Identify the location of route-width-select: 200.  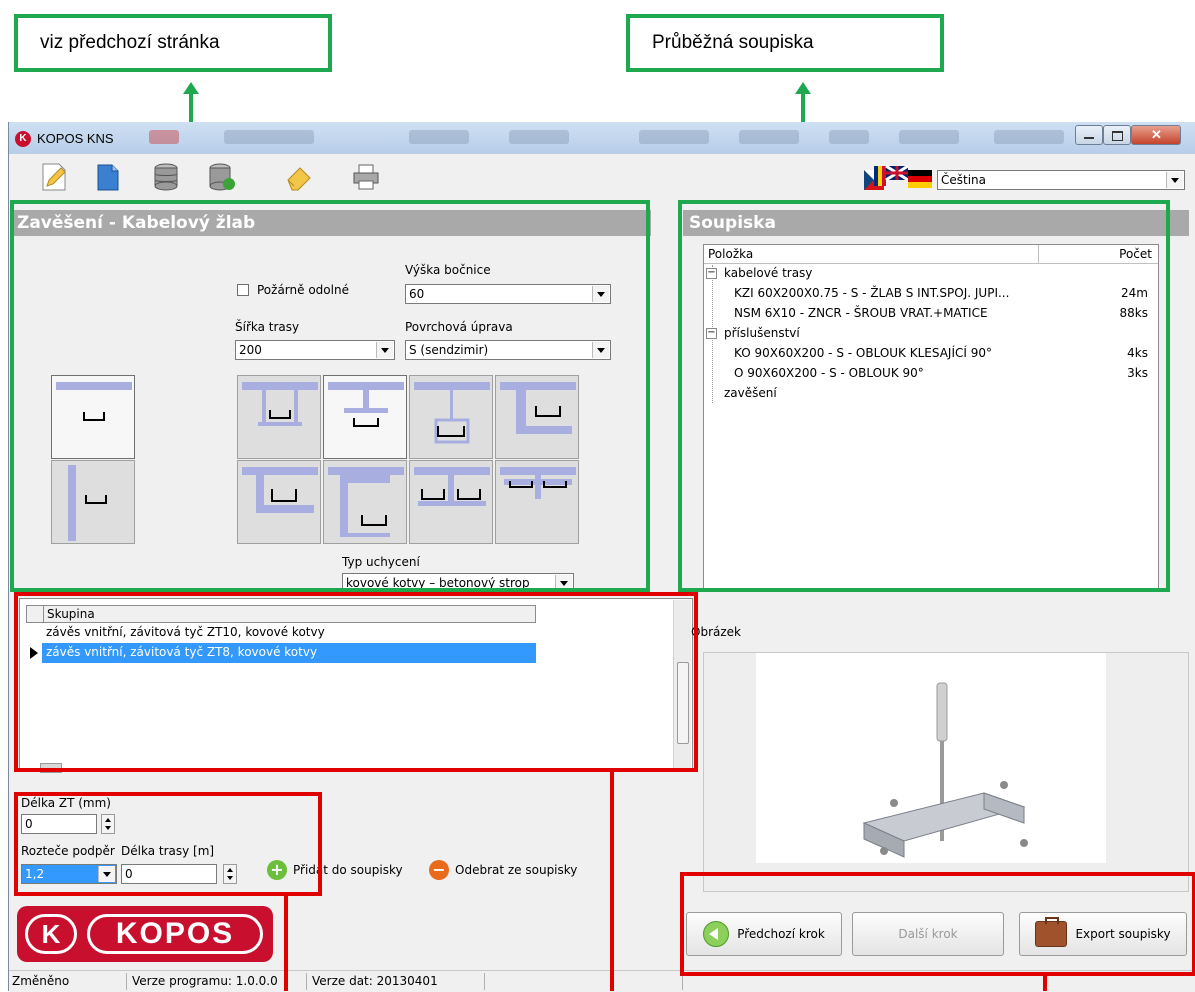
(315, 350).